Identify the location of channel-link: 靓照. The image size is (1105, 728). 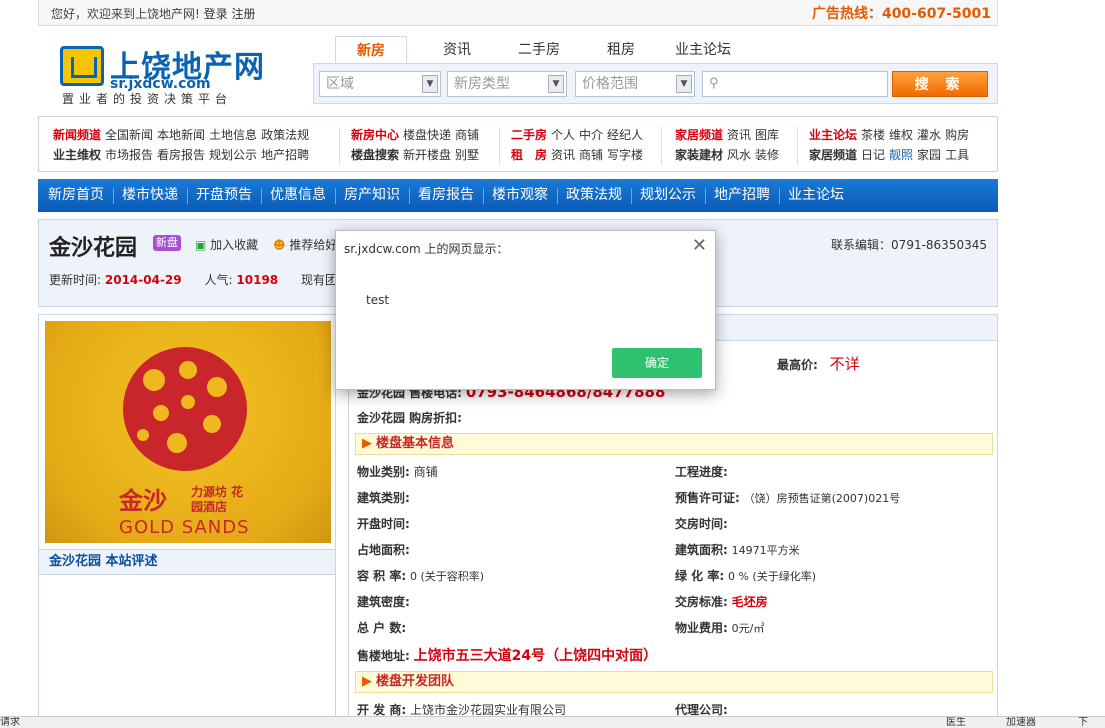
(901, 155).